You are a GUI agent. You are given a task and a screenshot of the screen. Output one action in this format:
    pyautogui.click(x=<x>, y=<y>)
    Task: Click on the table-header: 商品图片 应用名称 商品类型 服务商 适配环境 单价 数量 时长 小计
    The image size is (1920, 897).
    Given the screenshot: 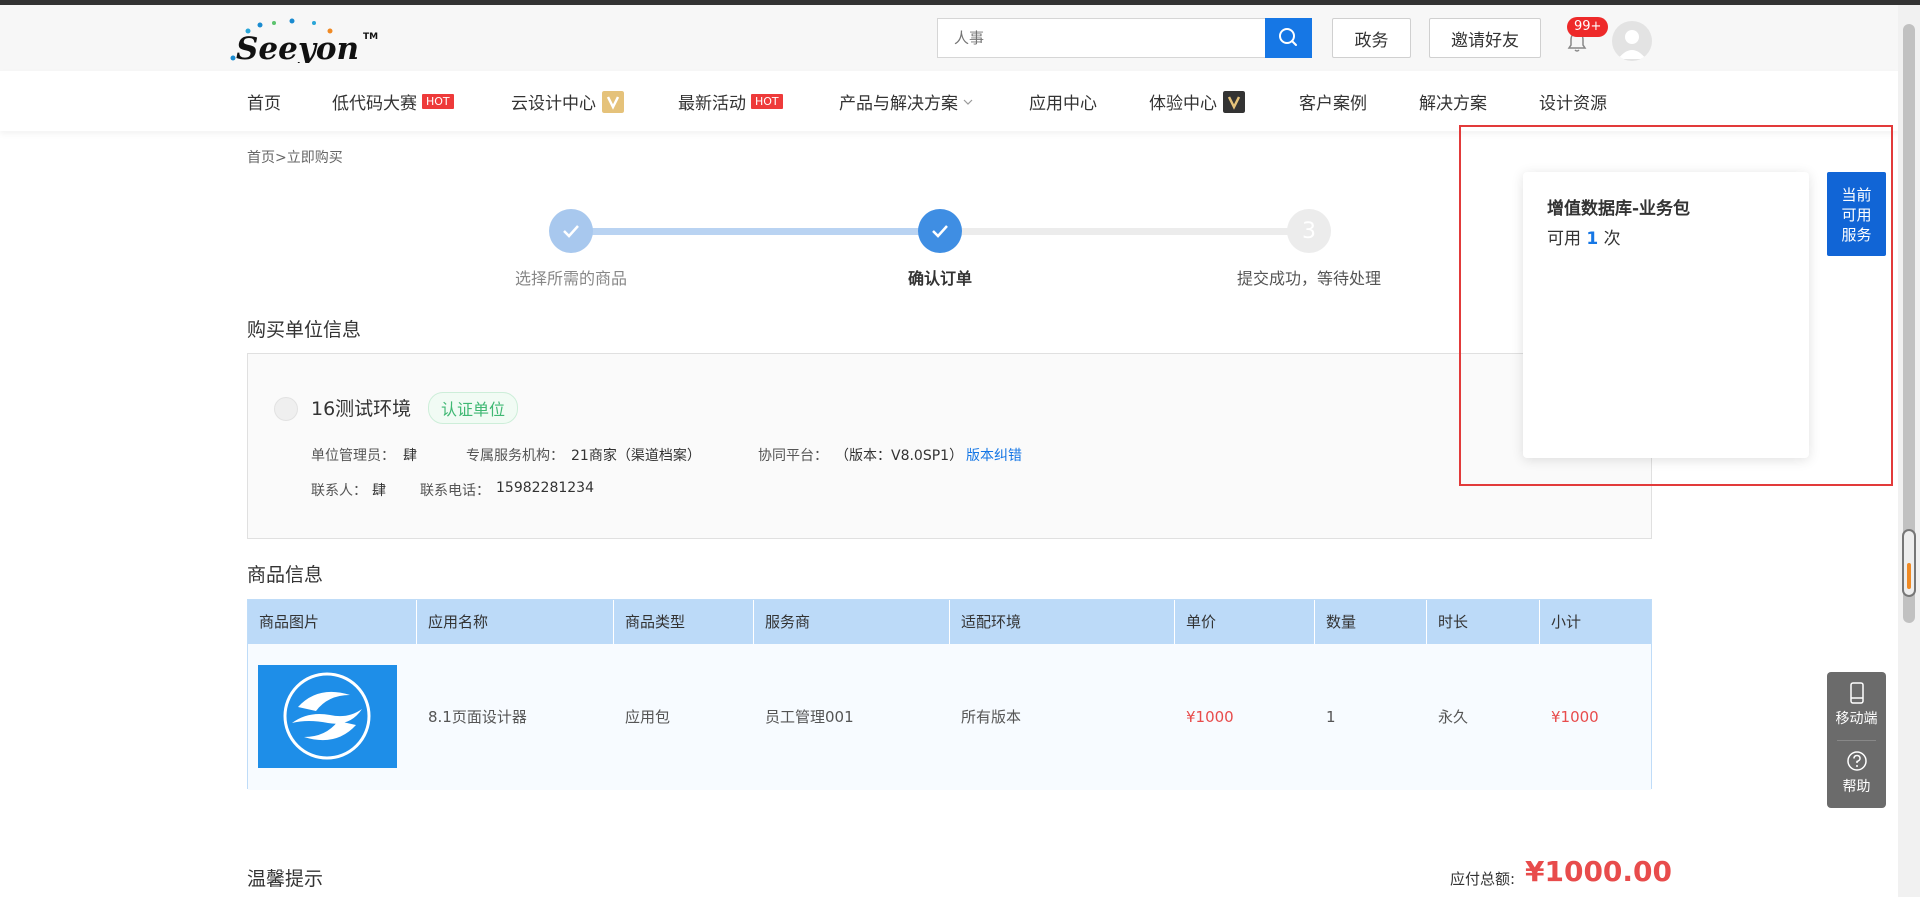 What is the action you would take?
    pyautogui.click(x=949, y=622)
    